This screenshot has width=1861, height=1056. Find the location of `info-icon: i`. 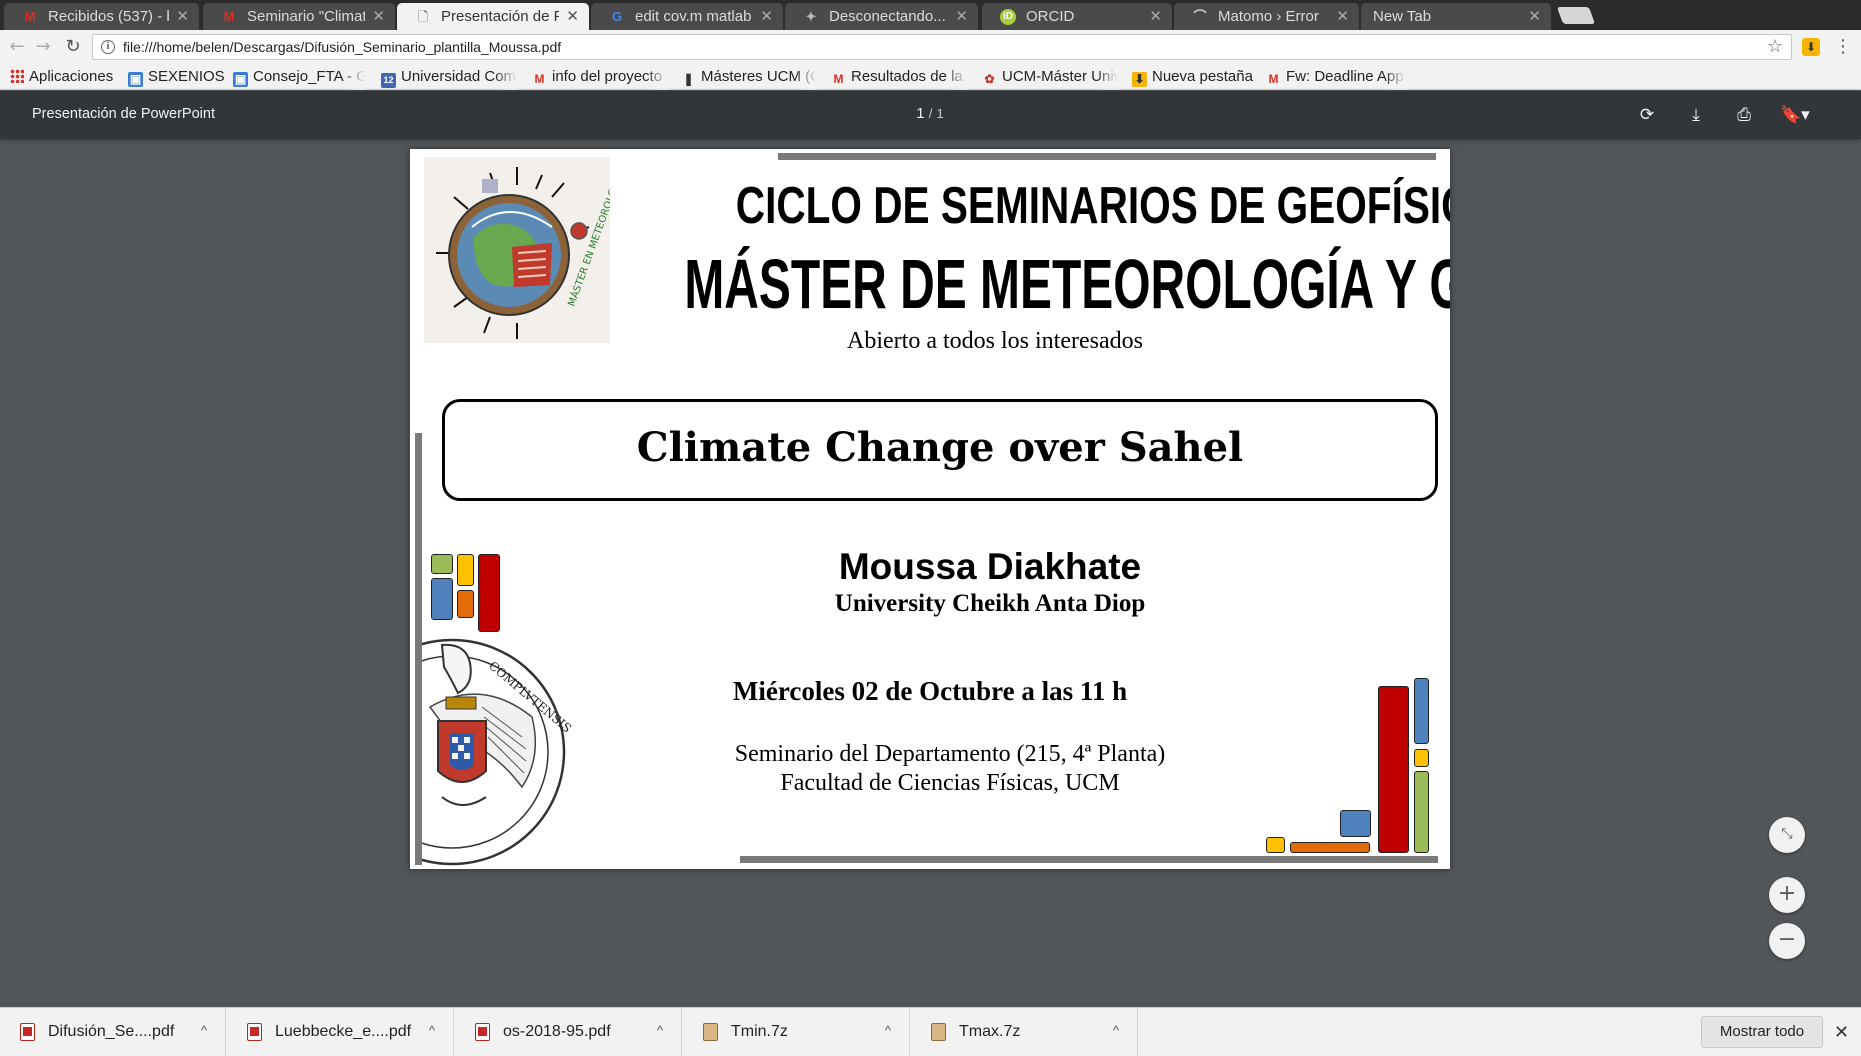

info-icon: i is located at coordinates (108, 47).